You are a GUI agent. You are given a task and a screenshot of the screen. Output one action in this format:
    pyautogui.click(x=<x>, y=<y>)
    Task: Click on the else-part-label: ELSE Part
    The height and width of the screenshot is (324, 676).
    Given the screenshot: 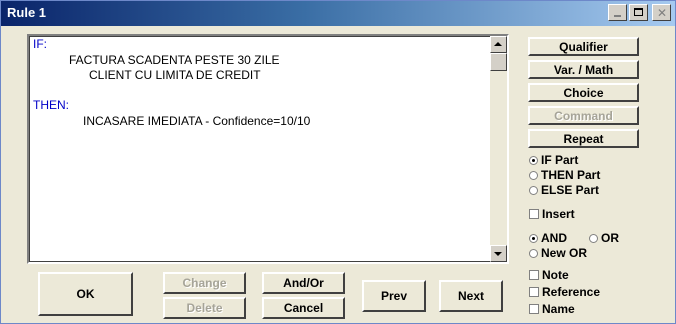 What is the action you would take?
    pyautogui.click(x=570, y=190)
    